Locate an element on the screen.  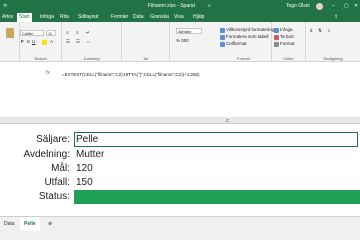
share-icon: ⇪ is located at coordinates (336, 17).